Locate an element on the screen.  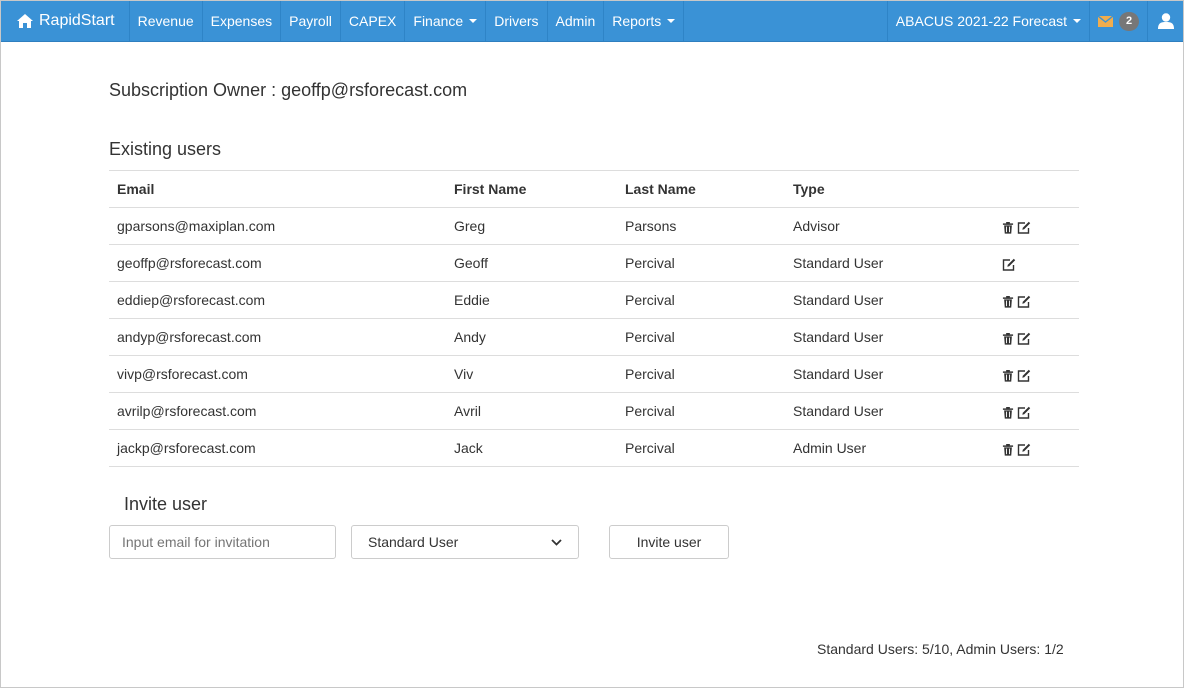
nav-item-label: Payroll is located at coordinates (310, 21).